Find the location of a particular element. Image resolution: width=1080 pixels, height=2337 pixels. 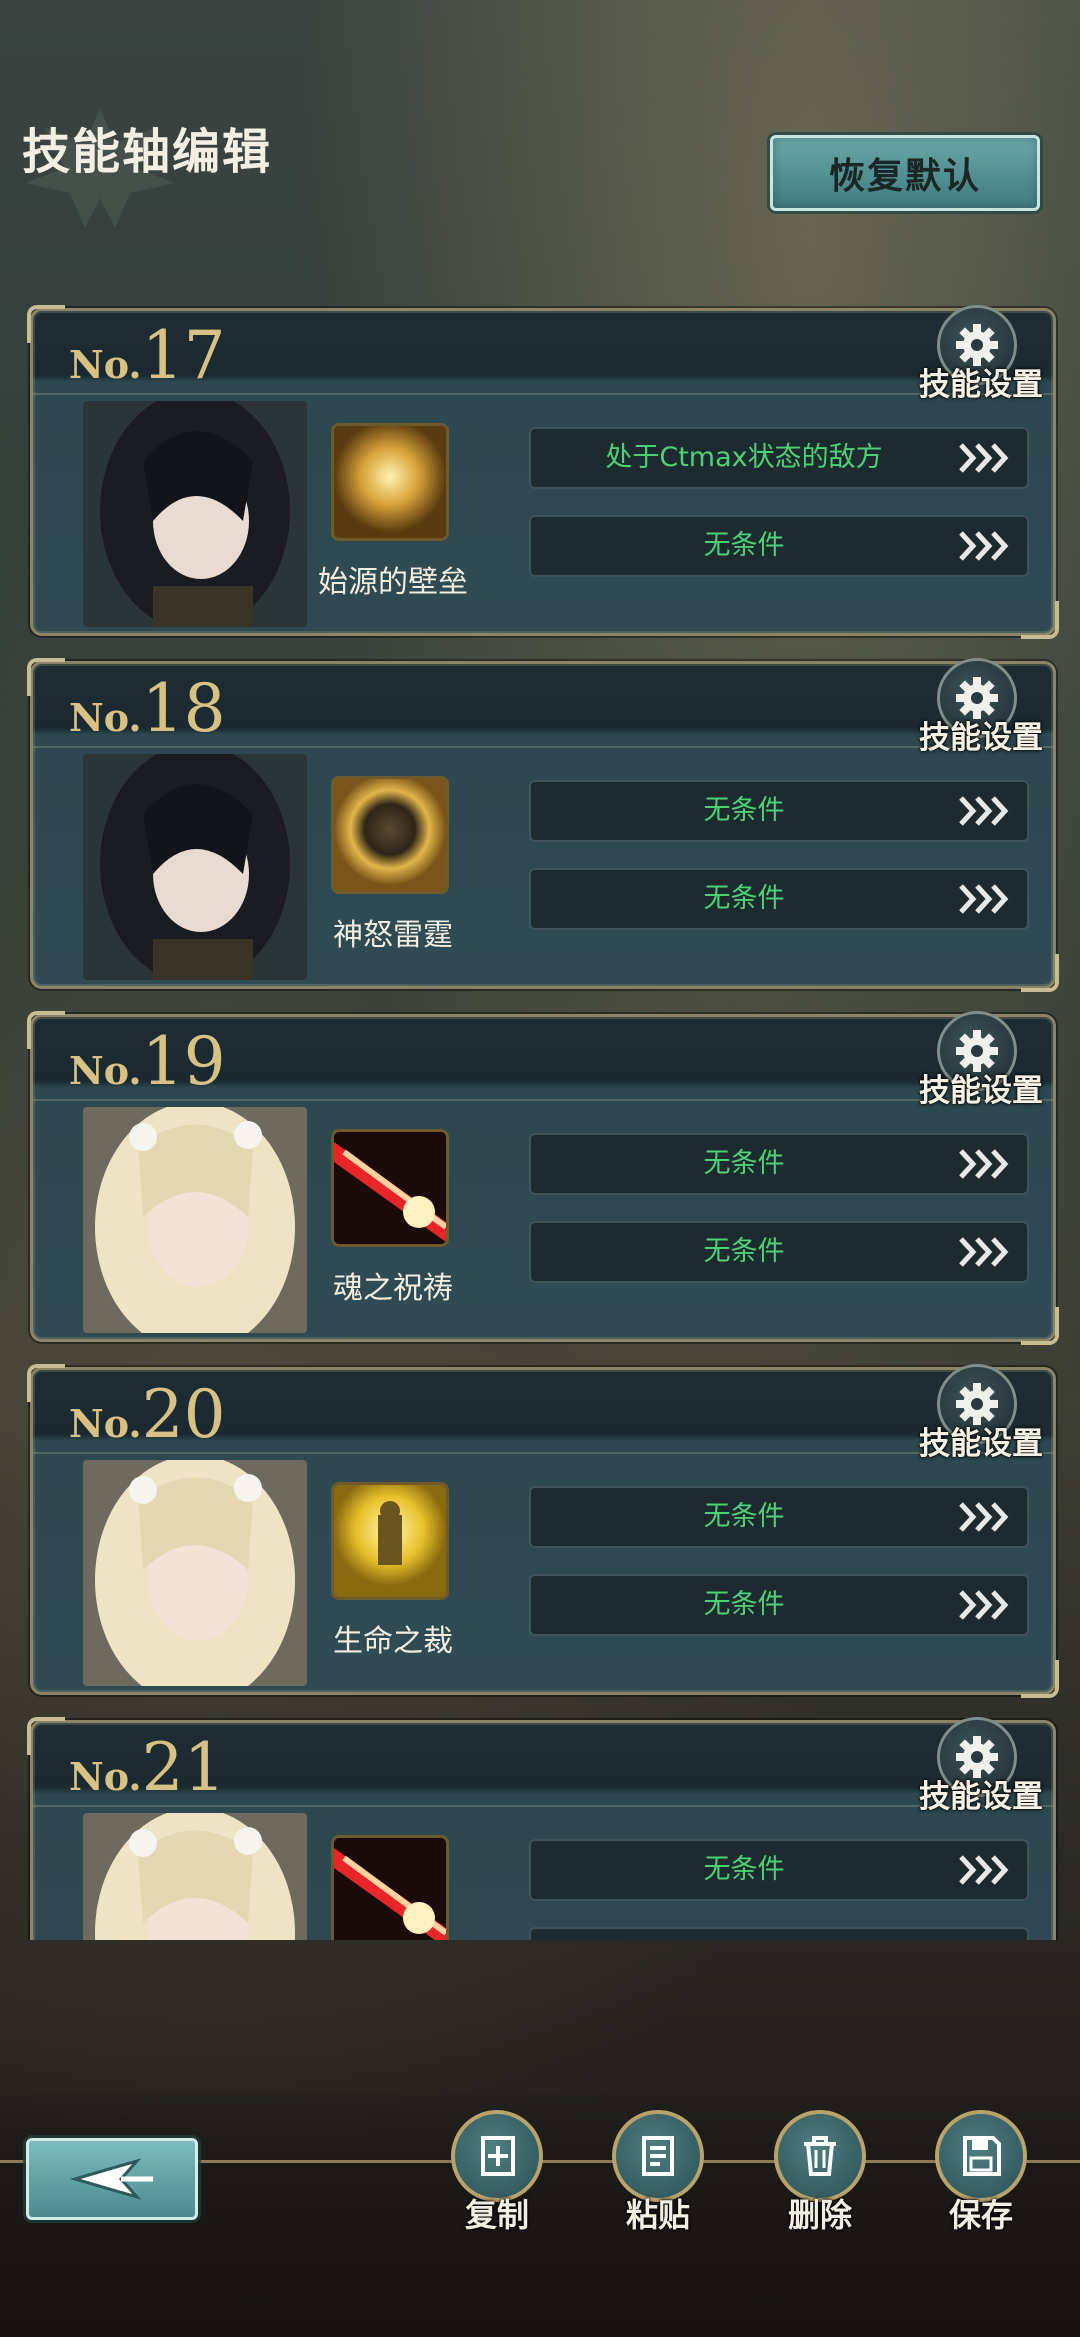

copy-button: 复制 is located at coordinates (497, 2172).